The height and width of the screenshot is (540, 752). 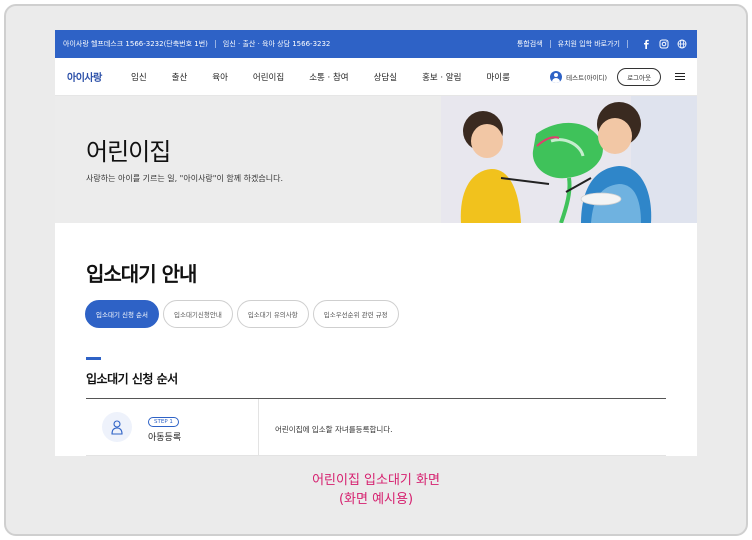 I want to click on top-utility-links: 통합검색 유치원 입학 바로가기, so click(x=603, y=44).